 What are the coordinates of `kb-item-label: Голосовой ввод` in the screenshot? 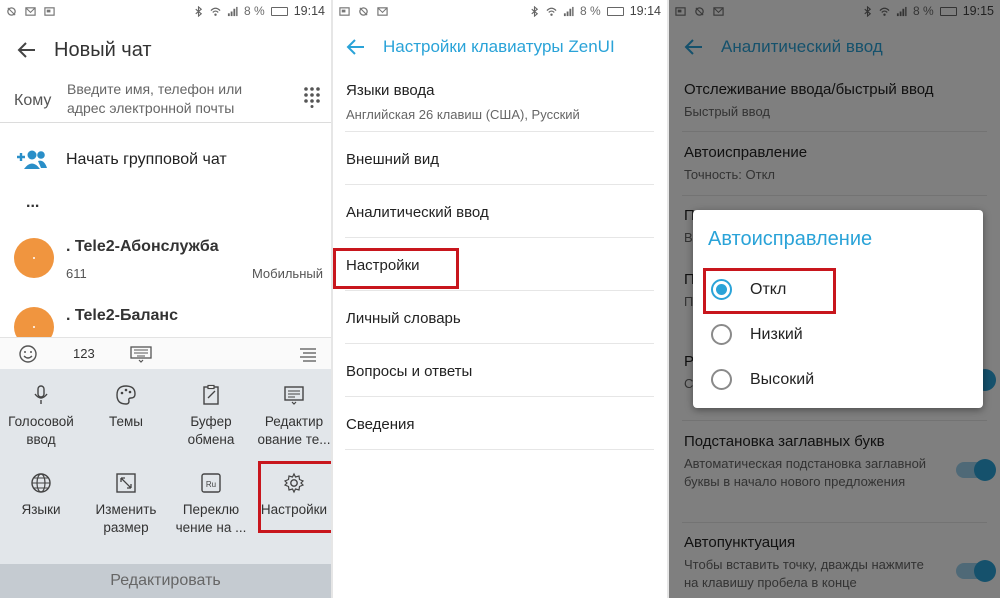 It's located at (41, 430).